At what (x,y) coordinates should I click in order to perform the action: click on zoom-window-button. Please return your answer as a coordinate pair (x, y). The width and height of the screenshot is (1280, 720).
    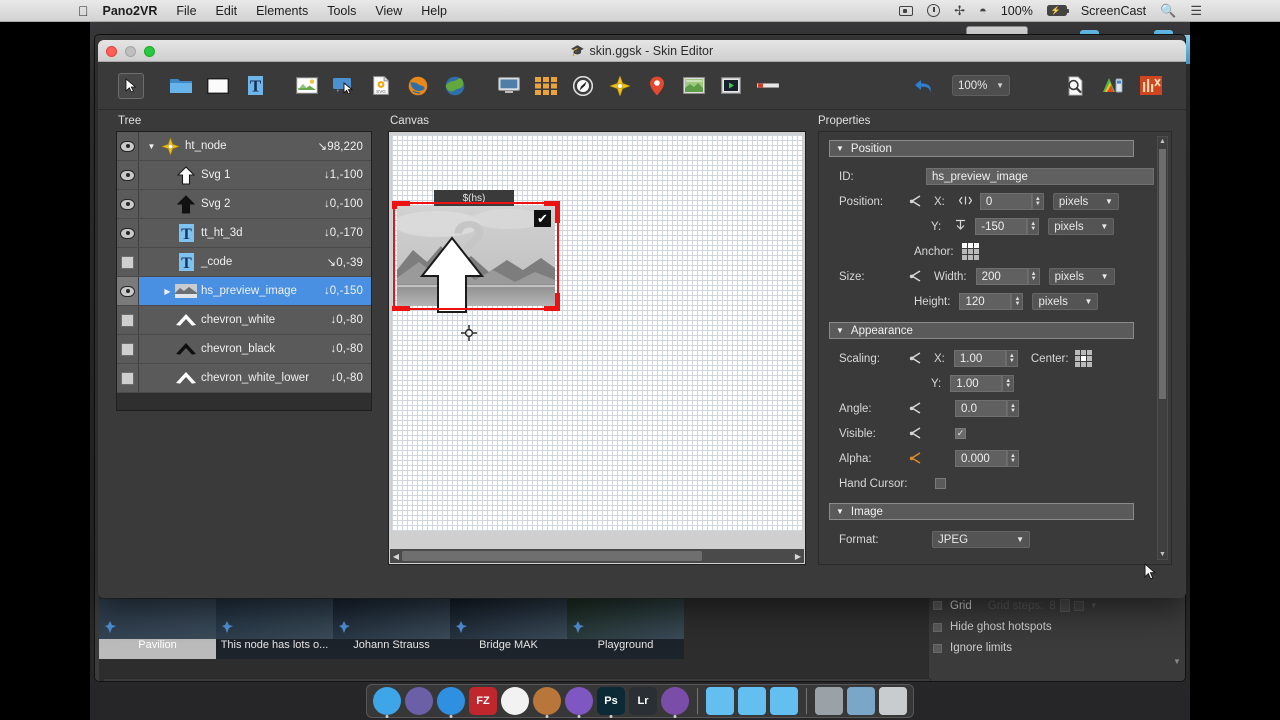
    Looking at the image, I should click on (149, 51).